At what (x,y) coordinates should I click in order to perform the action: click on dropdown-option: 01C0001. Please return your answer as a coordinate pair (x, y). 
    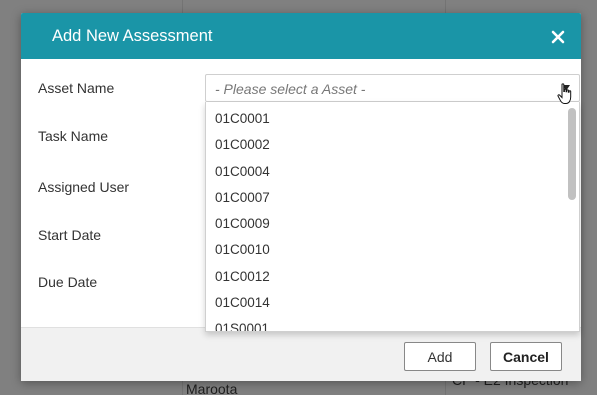
    Looking at the image, I should click on (392, 119).